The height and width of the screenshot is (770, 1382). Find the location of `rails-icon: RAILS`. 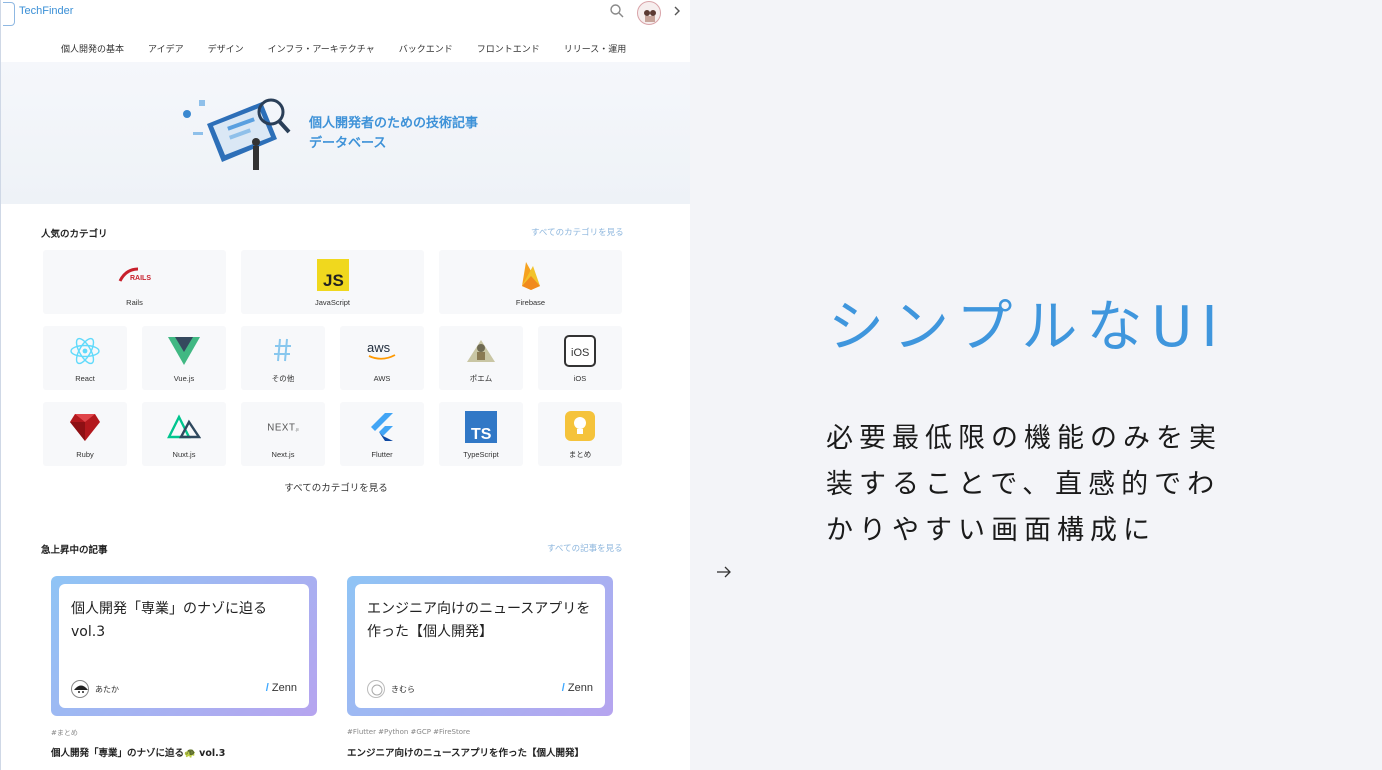

rails-icon: RAILS is located at coordinates (135, 275).